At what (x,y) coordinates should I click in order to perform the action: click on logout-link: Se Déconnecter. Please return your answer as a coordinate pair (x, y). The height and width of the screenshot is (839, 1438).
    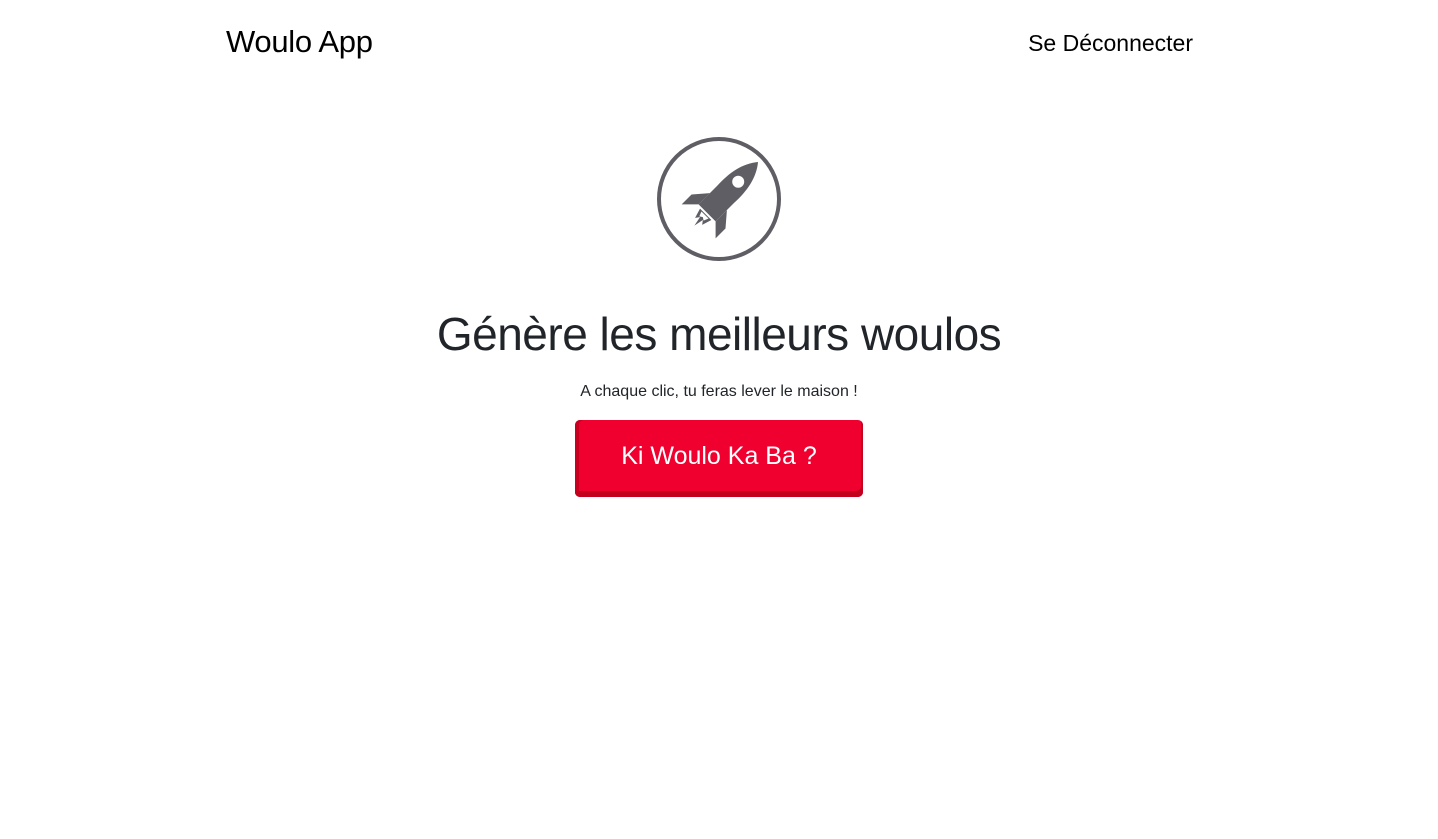
    Looking at the image, I should click on (1110, 43).